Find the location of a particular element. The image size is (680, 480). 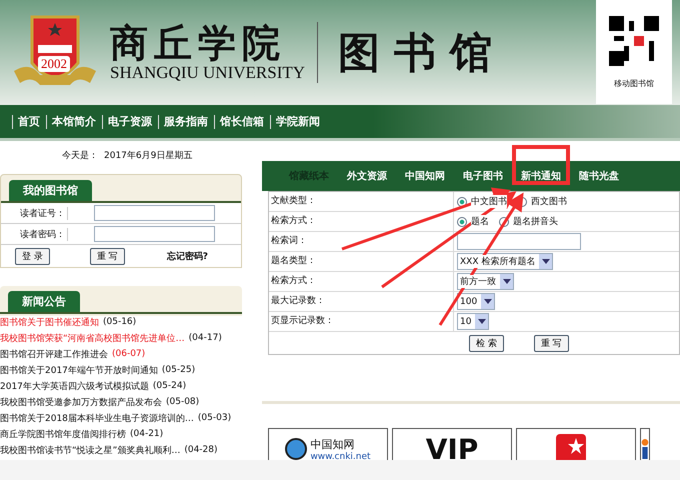

logo-name: 中国知网 is located at coordinates (333, 444).